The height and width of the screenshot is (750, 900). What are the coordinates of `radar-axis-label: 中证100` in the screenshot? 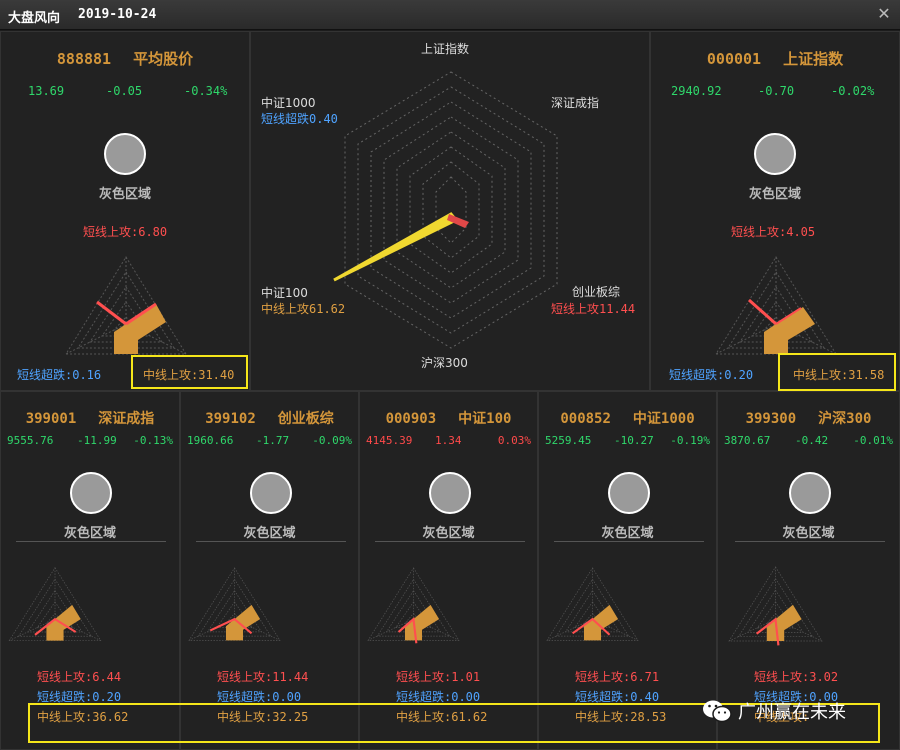 It's located at (284, 293).